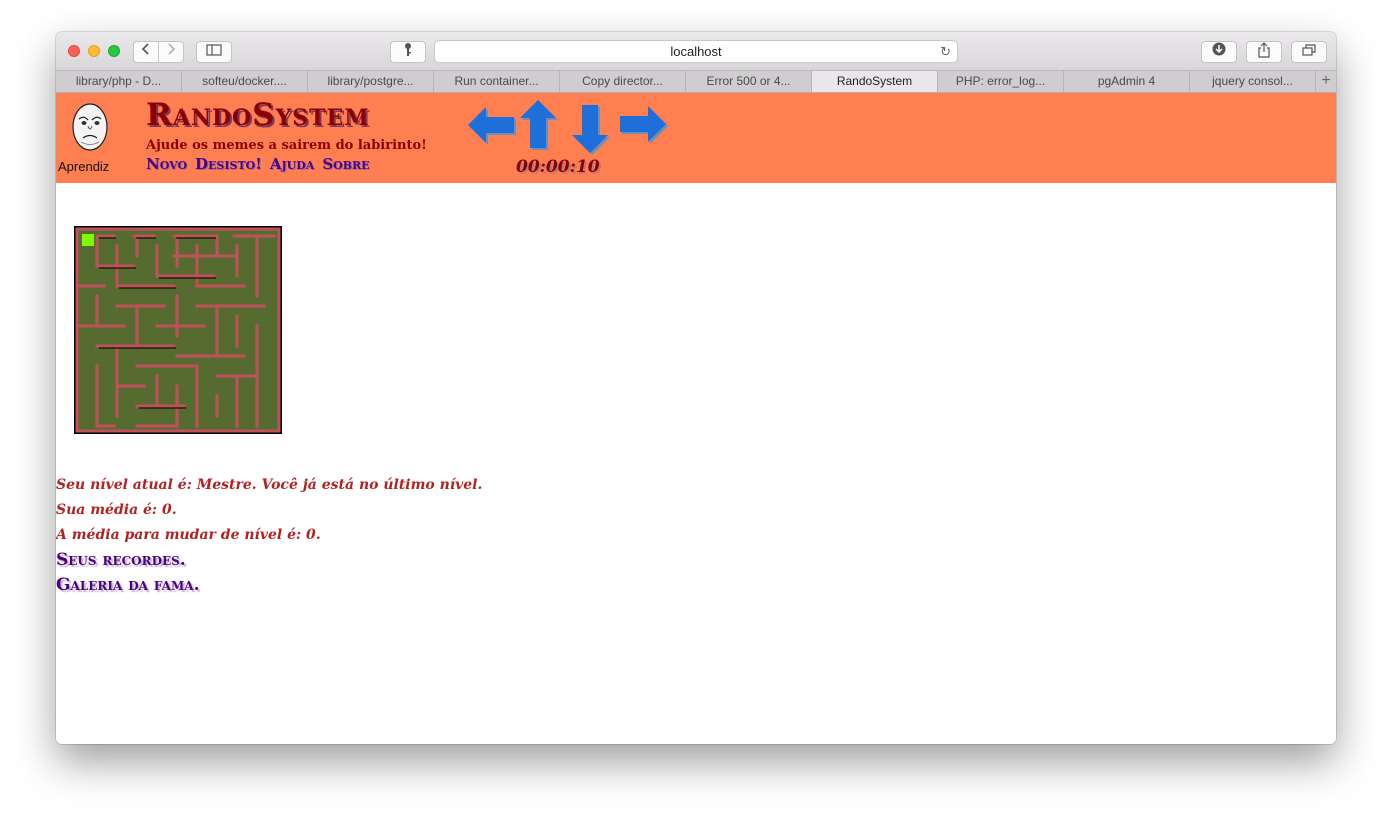  I want to click on average-text: Sua média é: 0., so click(116, 510).